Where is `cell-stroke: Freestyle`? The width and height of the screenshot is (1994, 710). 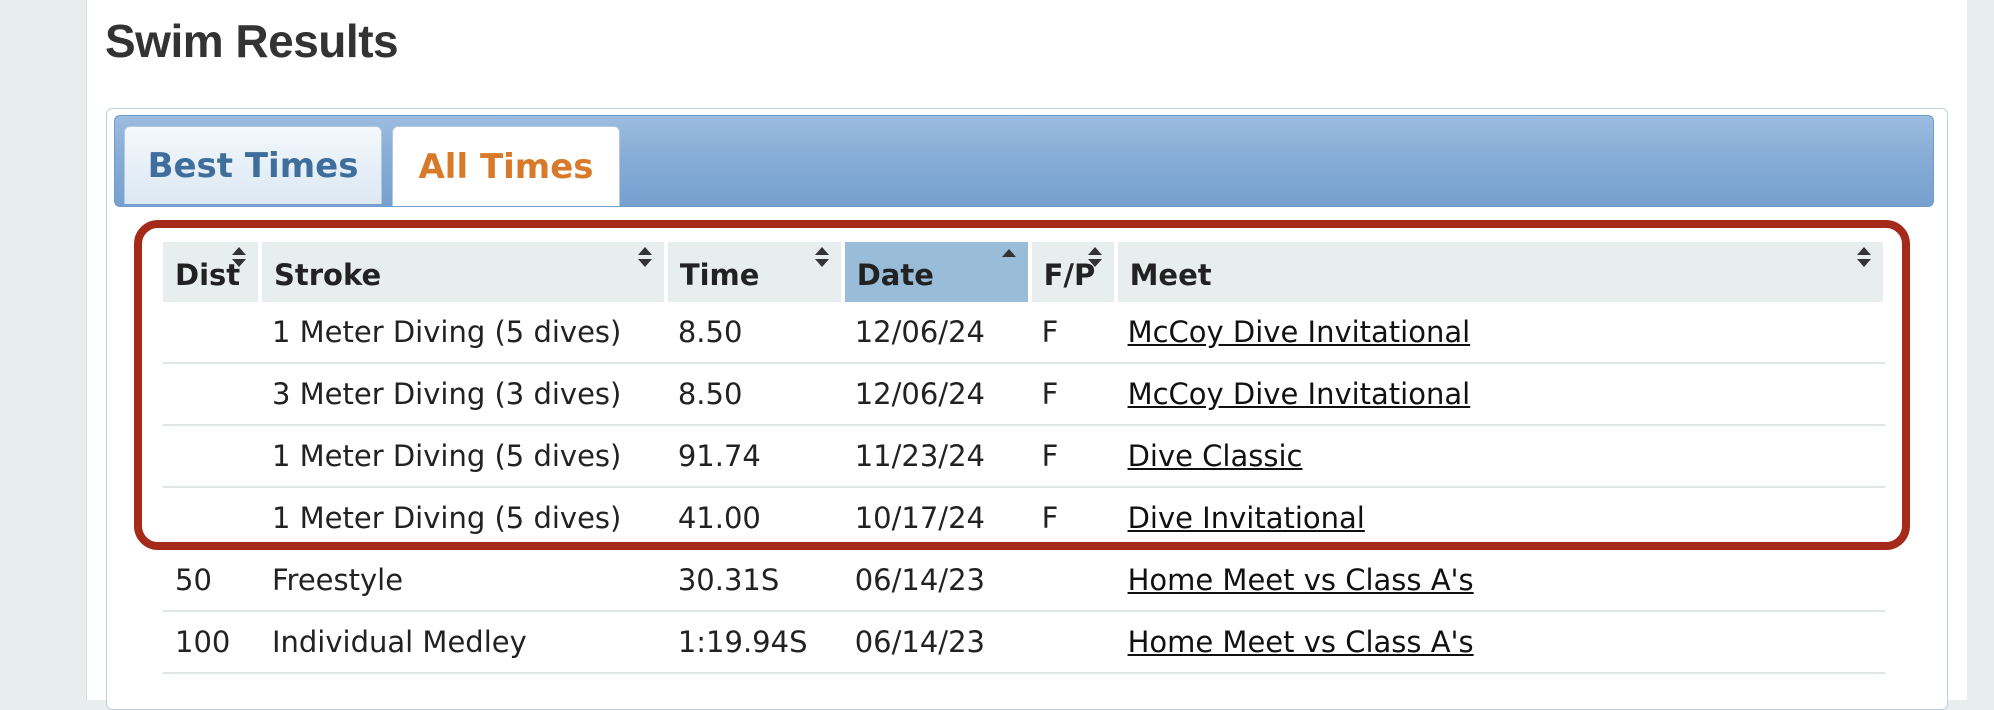
cell-stroke: Freestyle is located at coordinates (462, 580).